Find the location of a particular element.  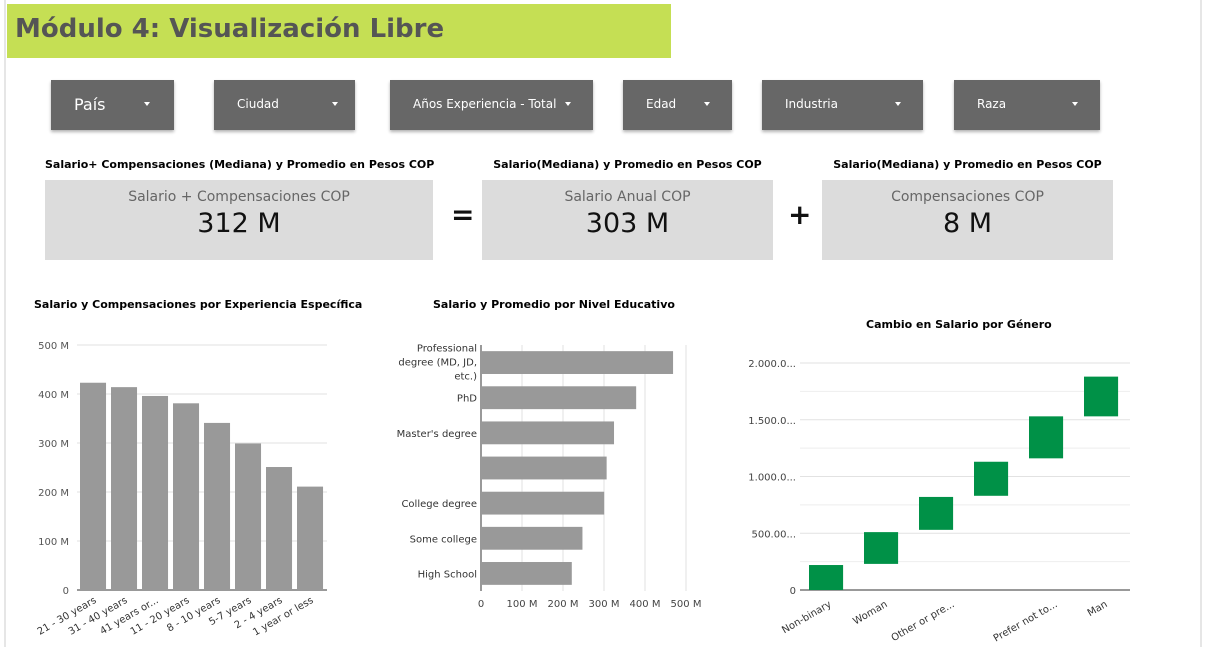

filter-pais: País is located at coordinates (112, 105).